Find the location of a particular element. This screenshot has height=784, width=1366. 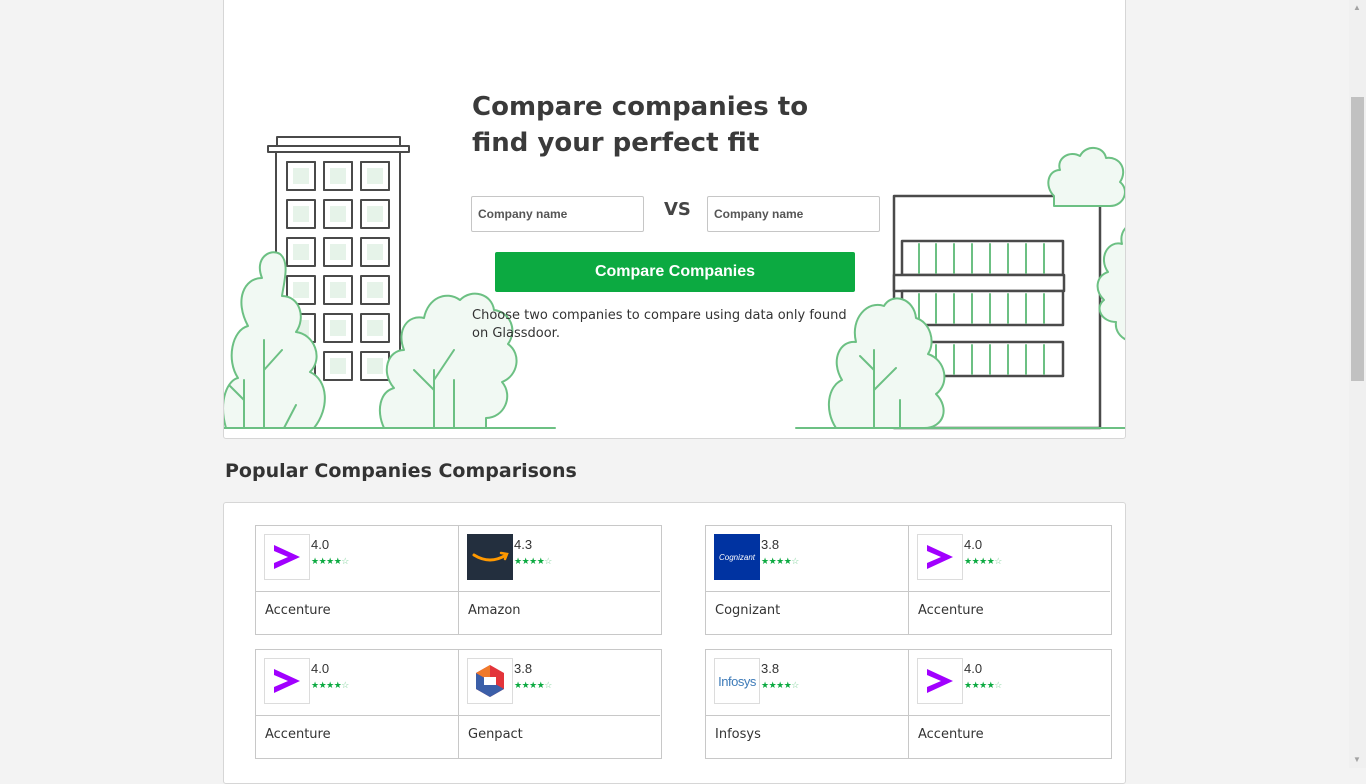

genpact-logo-icon is located at coordinates (490, 681).